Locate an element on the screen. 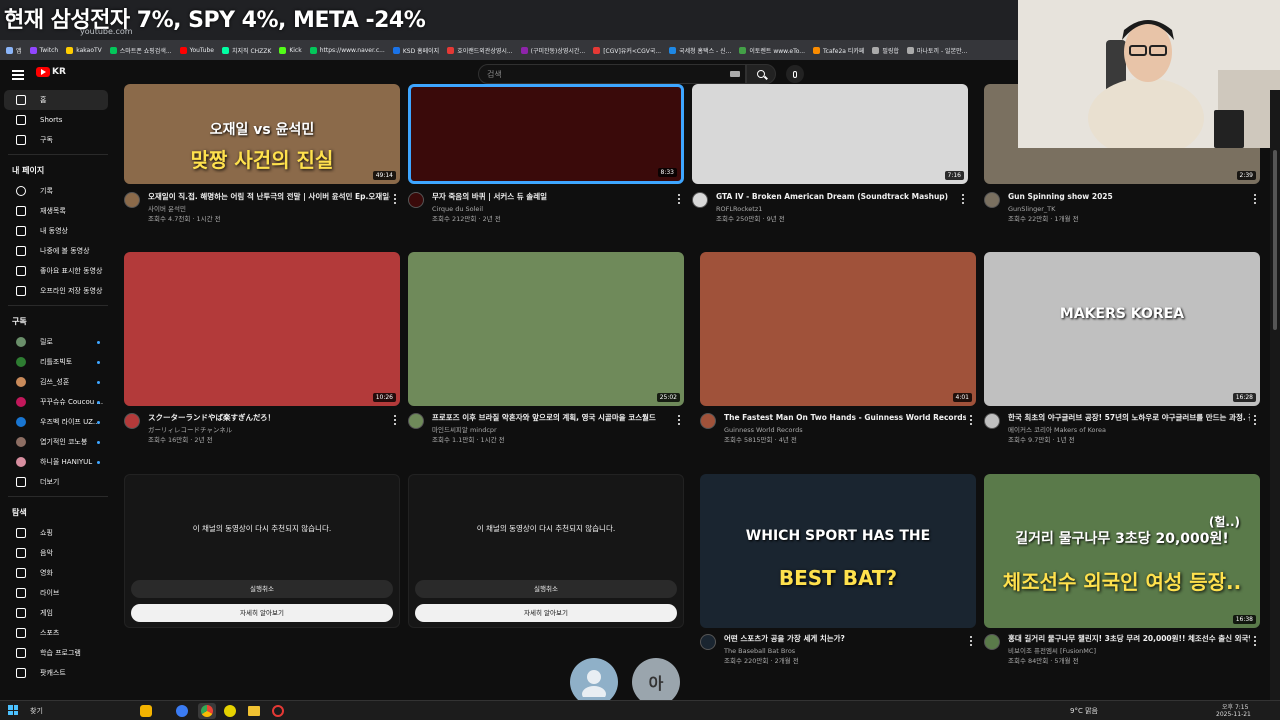  bookmark-item: kakaoTV is located at coordinates (84, 50).